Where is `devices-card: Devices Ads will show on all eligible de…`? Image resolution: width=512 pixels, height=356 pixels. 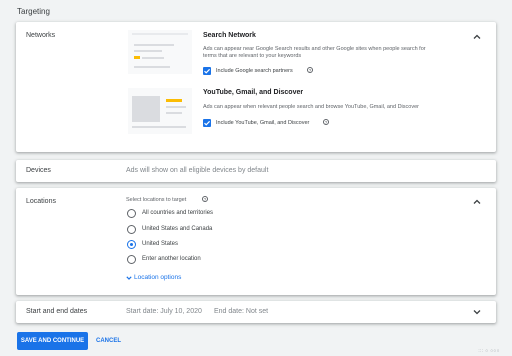 devices-card: Devices Ads will show on all eligible de… is located at coordinates (256, 171).